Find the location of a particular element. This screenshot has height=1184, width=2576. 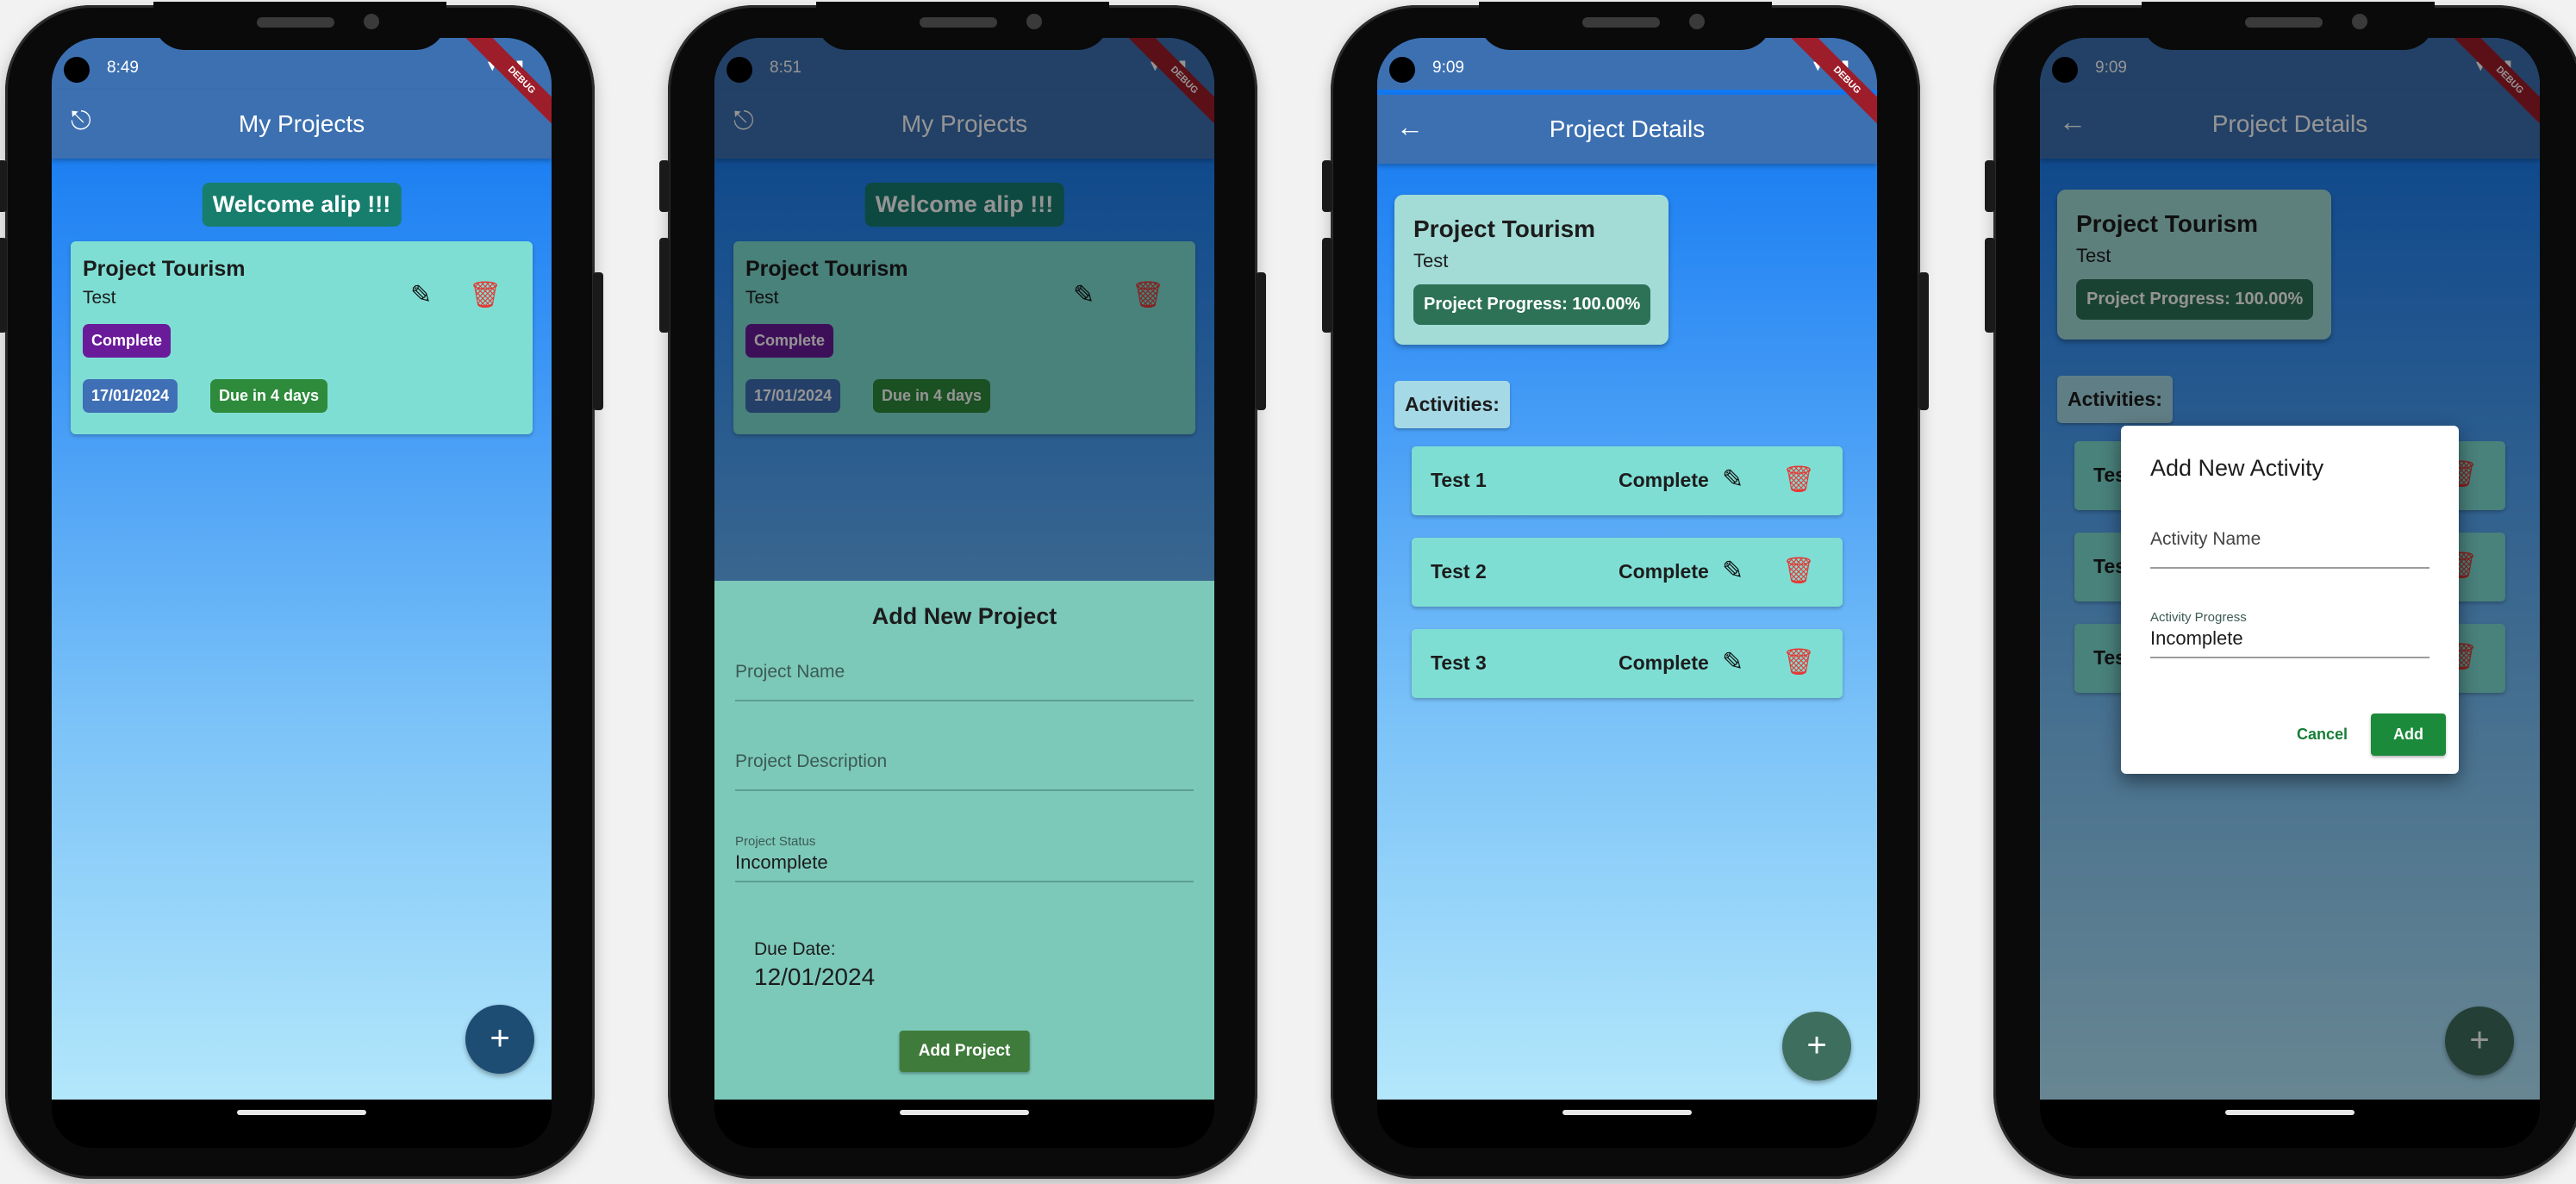

cancel-button: Cancel is located at coordinates (2322, 735).